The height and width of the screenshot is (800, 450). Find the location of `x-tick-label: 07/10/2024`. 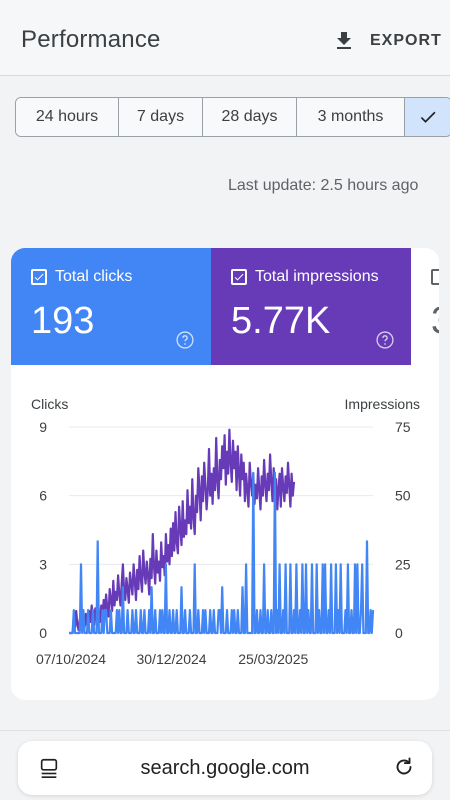

x-tick-label: 07/10/2024 is located at coordinates (71, 659).